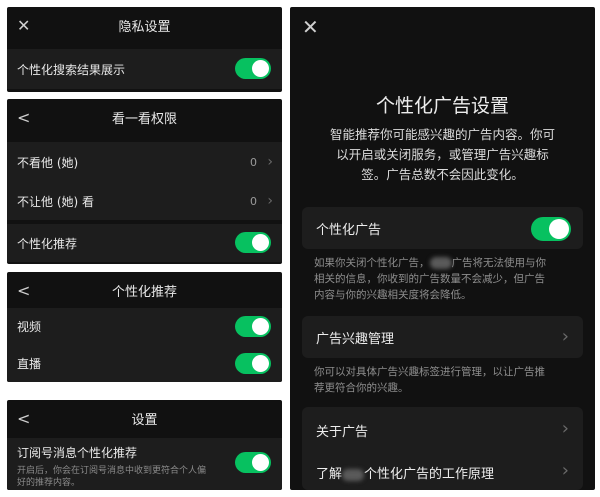 This screenshot has width=600, height=497. What do you see at coordinates (29, 364) in the screenshot?
I see `row-label: 直播` at bounding box center [29, 364].